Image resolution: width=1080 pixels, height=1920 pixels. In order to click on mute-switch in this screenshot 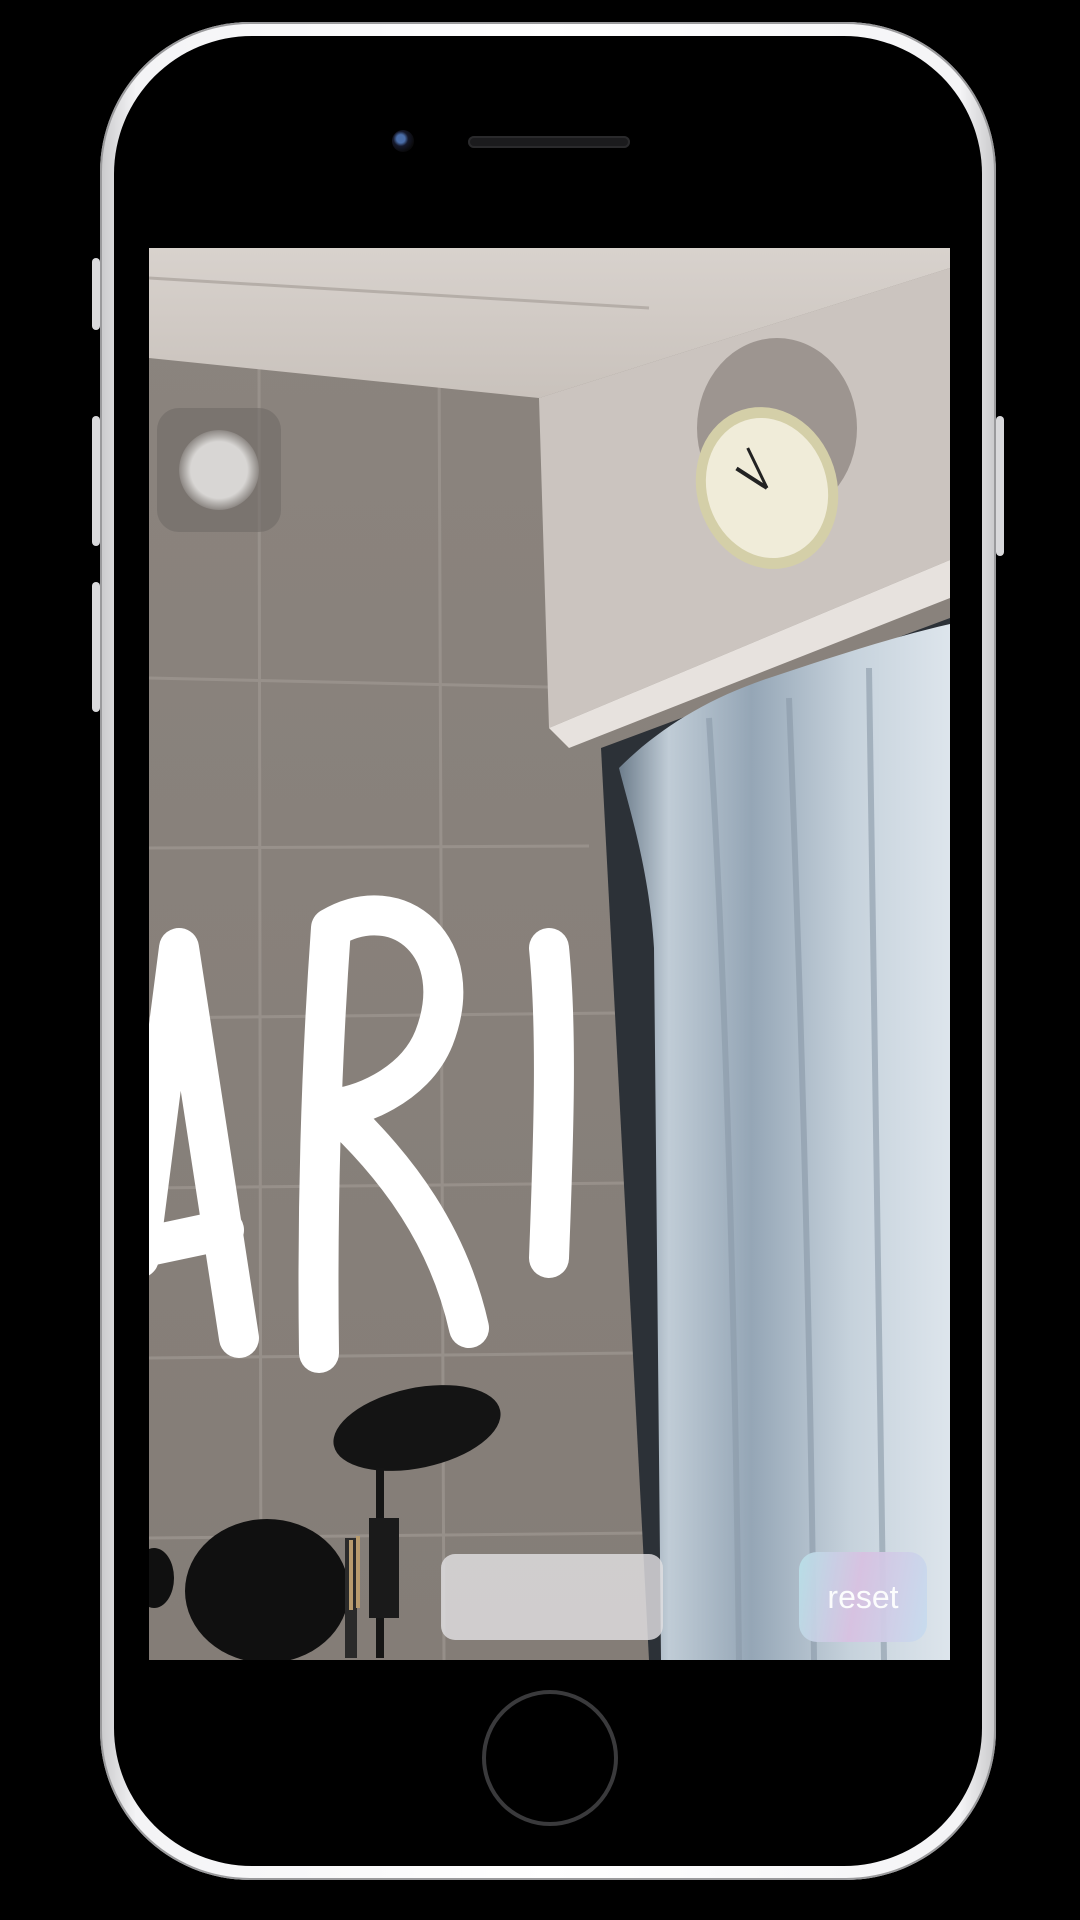, I will do `click(96, 294)`.